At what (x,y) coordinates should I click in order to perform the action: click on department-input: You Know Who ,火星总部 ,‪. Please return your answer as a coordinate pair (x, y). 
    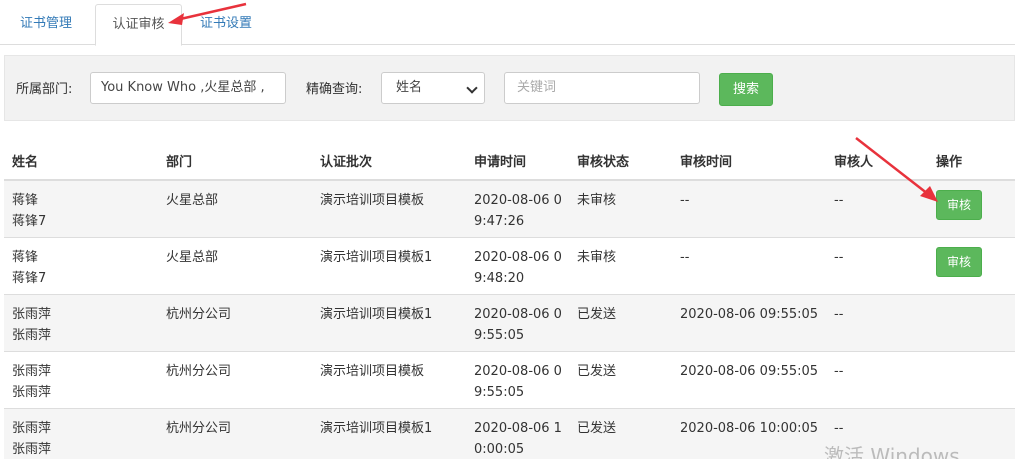
    Looking at the image, I should click on (188, 88).